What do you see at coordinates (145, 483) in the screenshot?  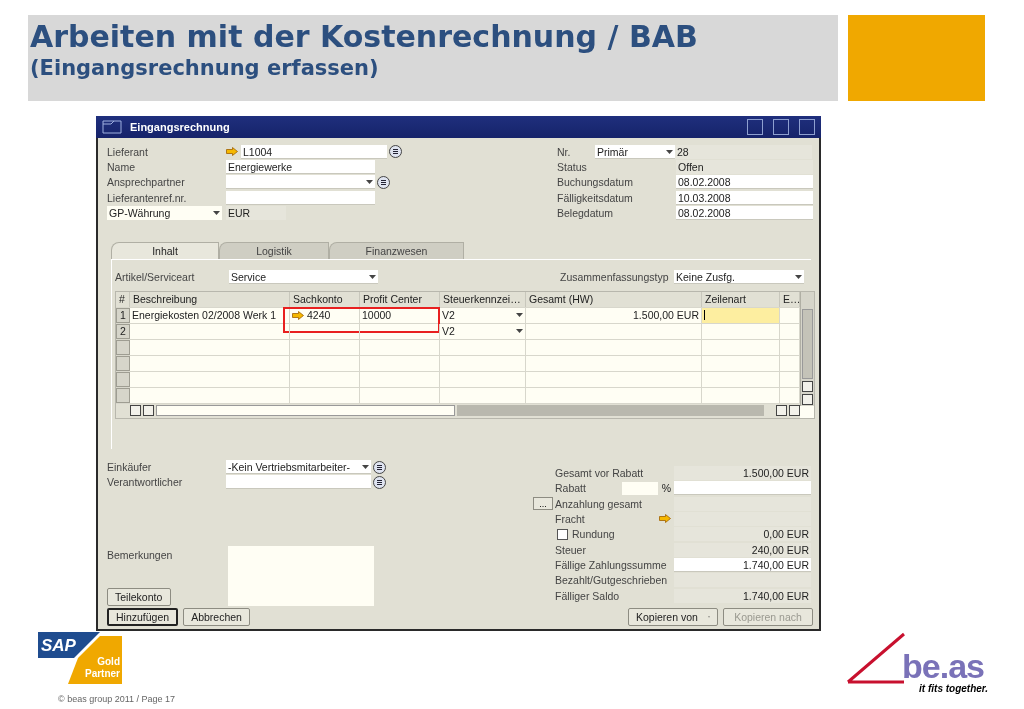 I see `field-label: Verantwortlicher` at bounding box center [145, 483].